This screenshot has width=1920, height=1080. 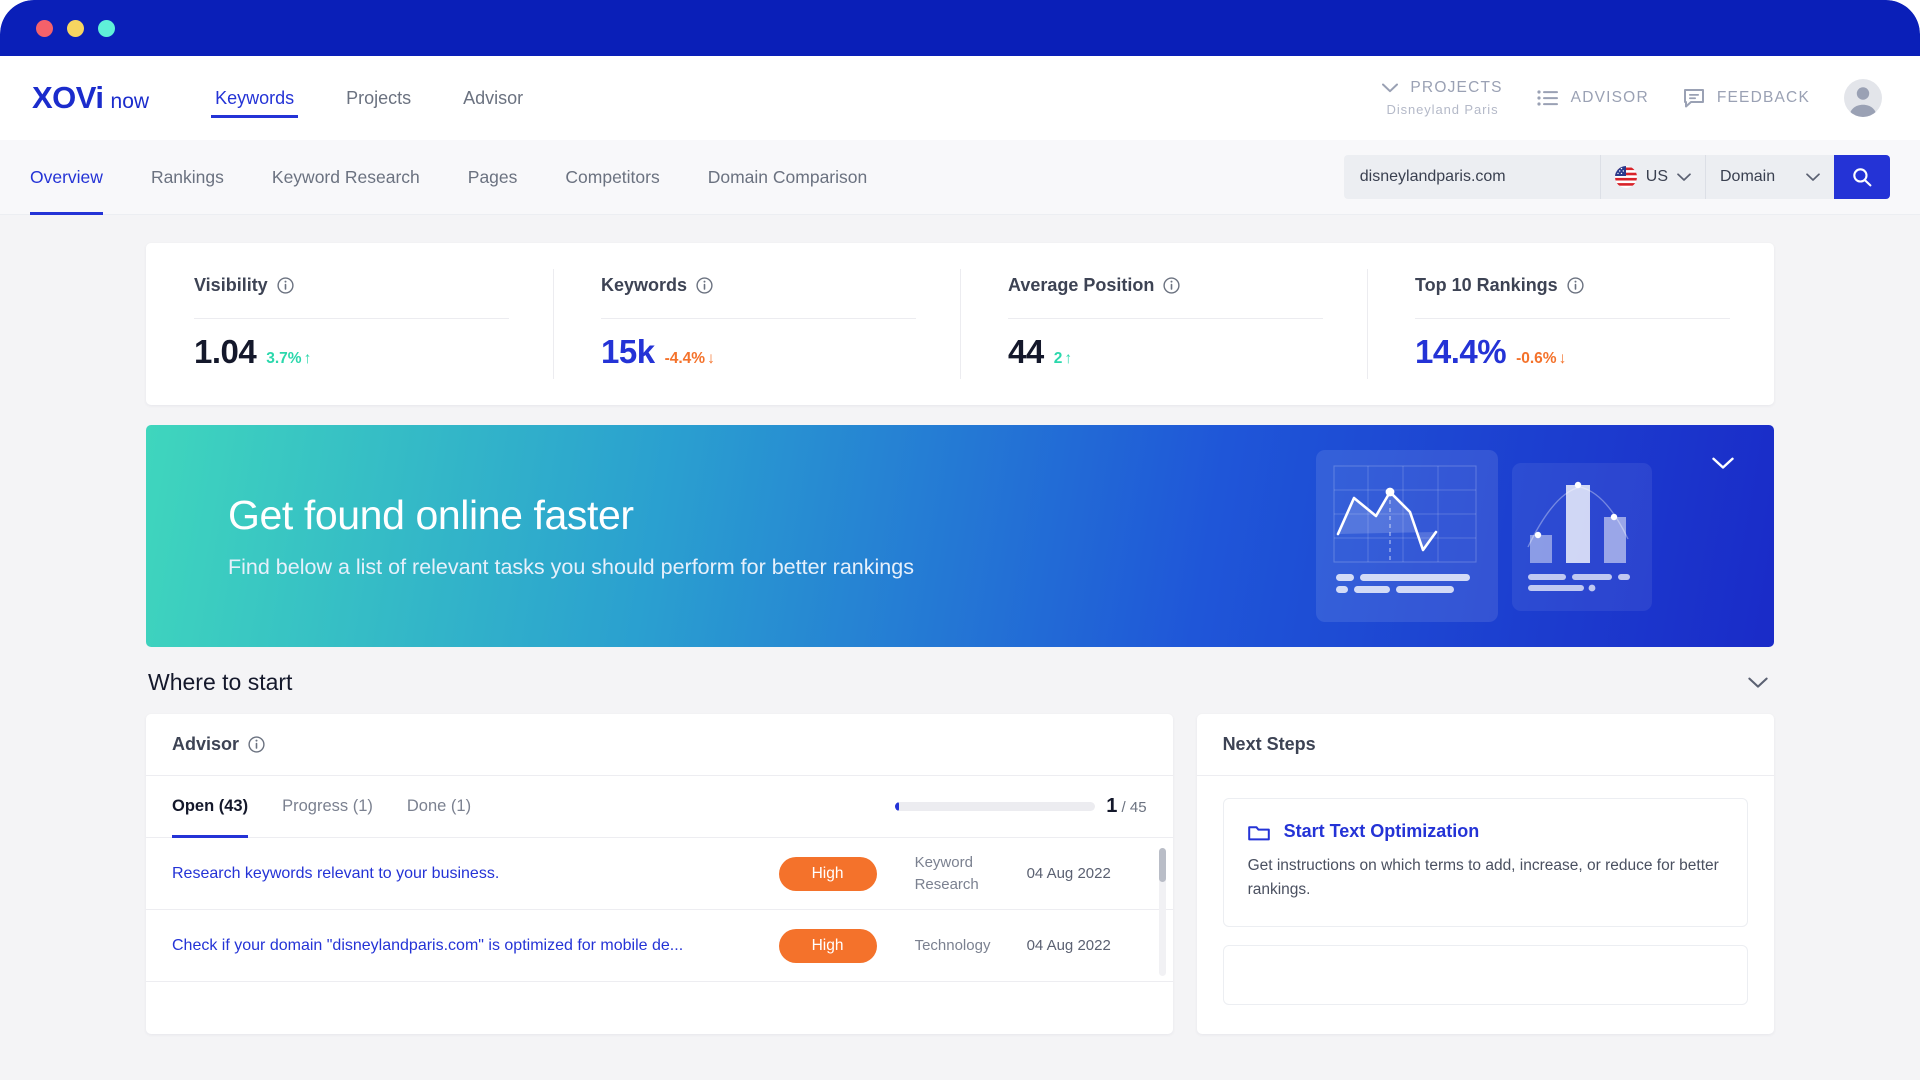 What do you see at coordinates (1126, 806) in the screenshot?
I see `progress-label: 1 / 45` at bounding box center [1126, 806].